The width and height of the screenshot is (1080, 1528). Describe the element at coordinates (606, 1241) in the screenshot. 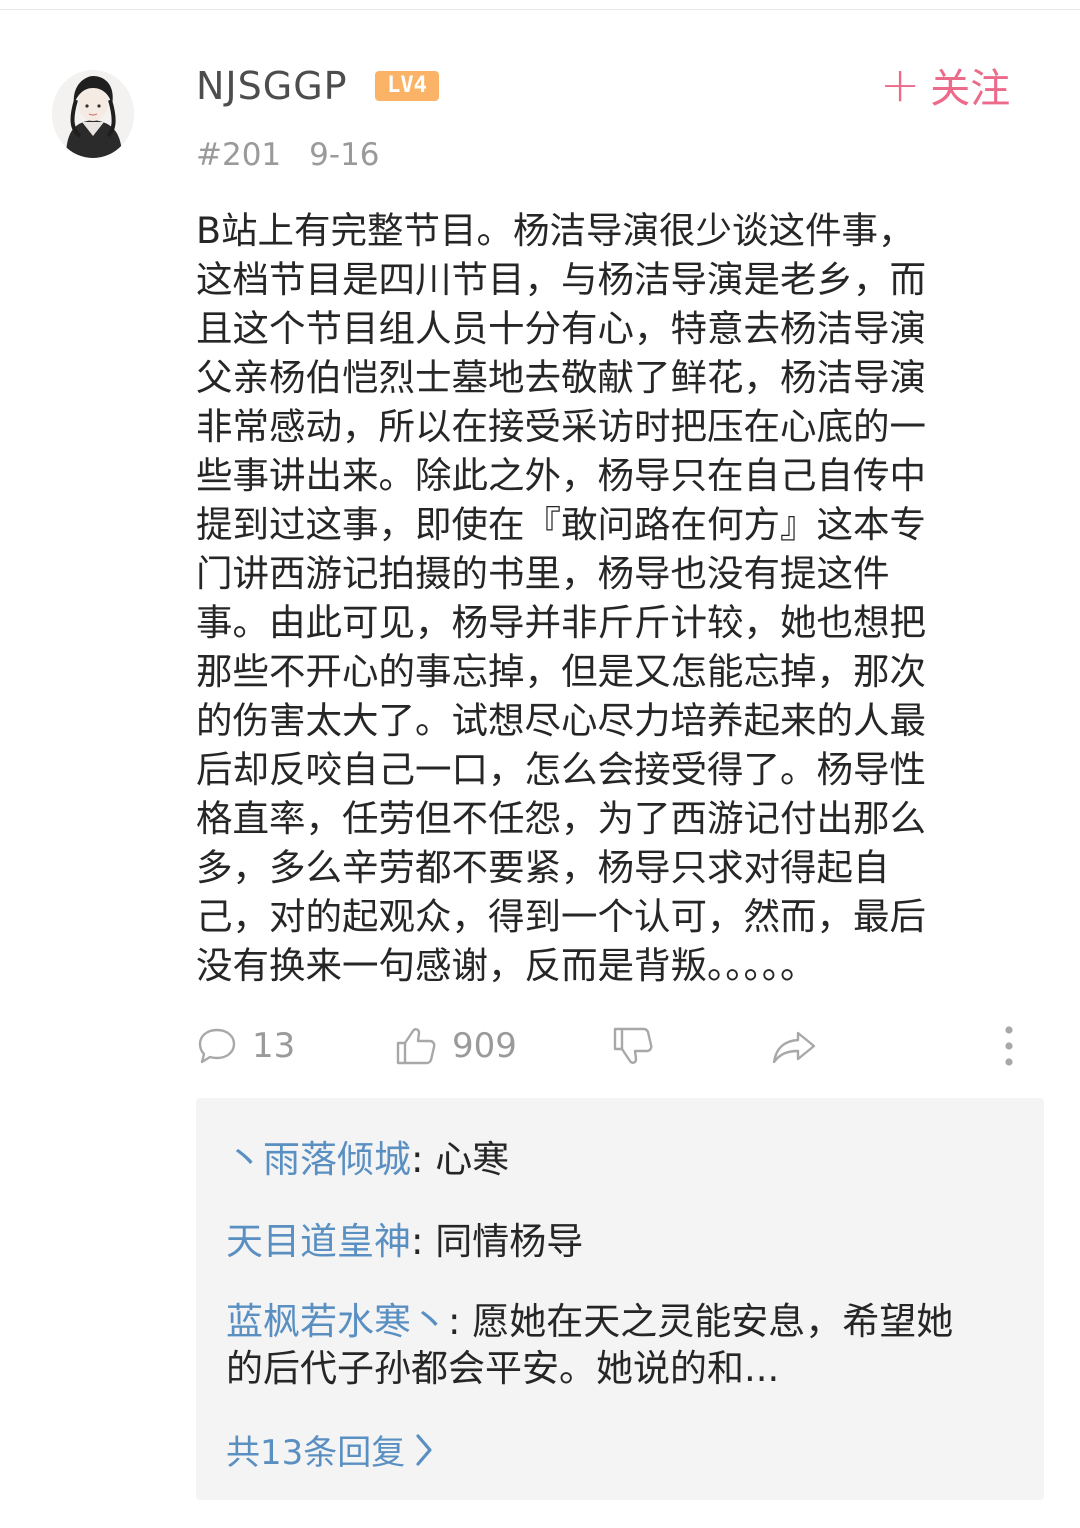

I see `reply-item: 天目道皇神: 同情杨导` at that location.